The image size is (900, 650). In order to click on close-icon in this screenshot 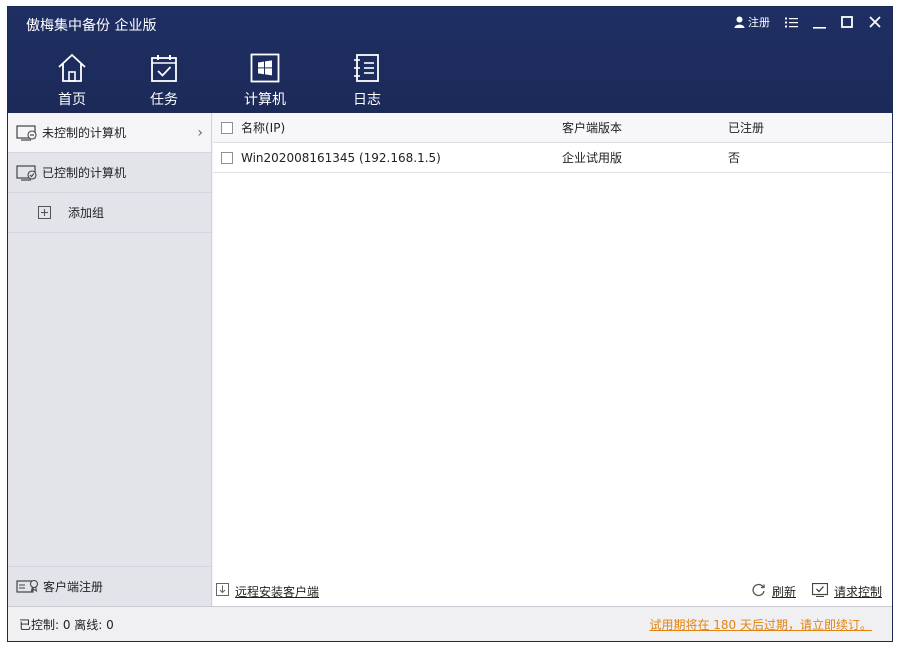, I will do `click(875, 22)`.